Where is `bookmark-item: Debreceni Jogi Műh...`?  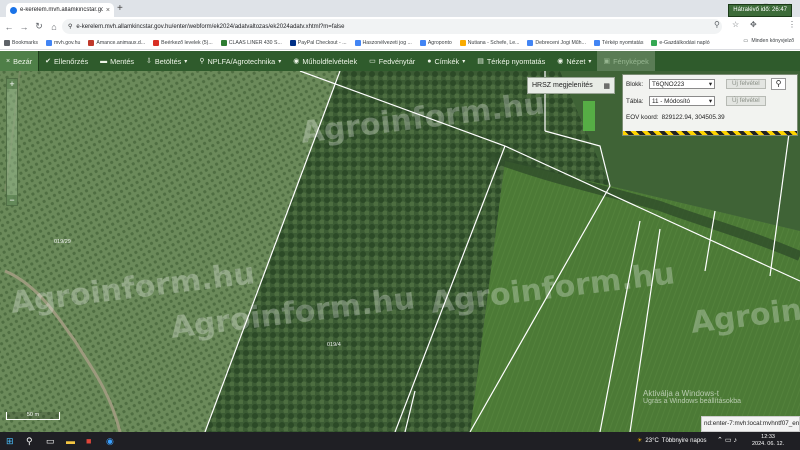 bookmark-item: Debreceni Jogi Műh... is located at coordinates (556, 42).